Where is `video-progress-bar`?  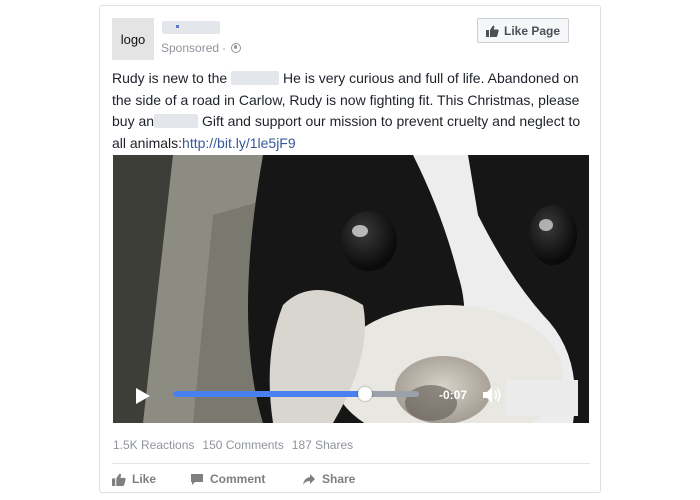 video-progress-bar is located at coordinates (296, 394).